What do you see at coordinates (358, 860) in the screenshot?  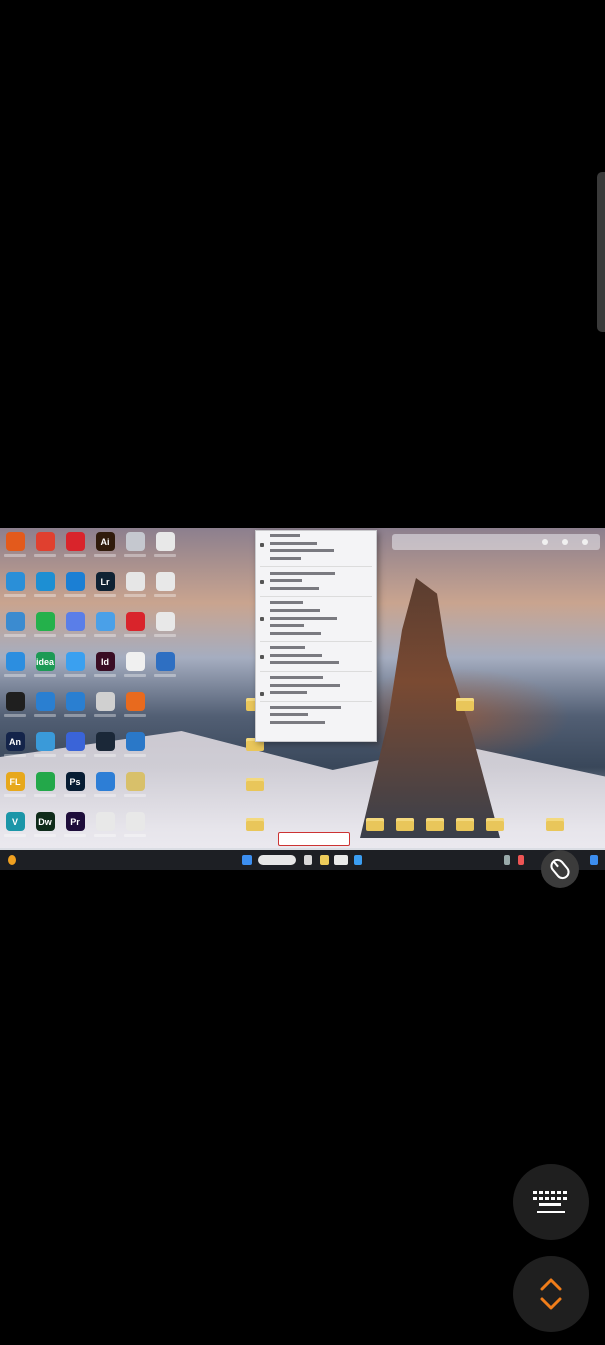 I see `store-icon` at bounding box center [358, 860].